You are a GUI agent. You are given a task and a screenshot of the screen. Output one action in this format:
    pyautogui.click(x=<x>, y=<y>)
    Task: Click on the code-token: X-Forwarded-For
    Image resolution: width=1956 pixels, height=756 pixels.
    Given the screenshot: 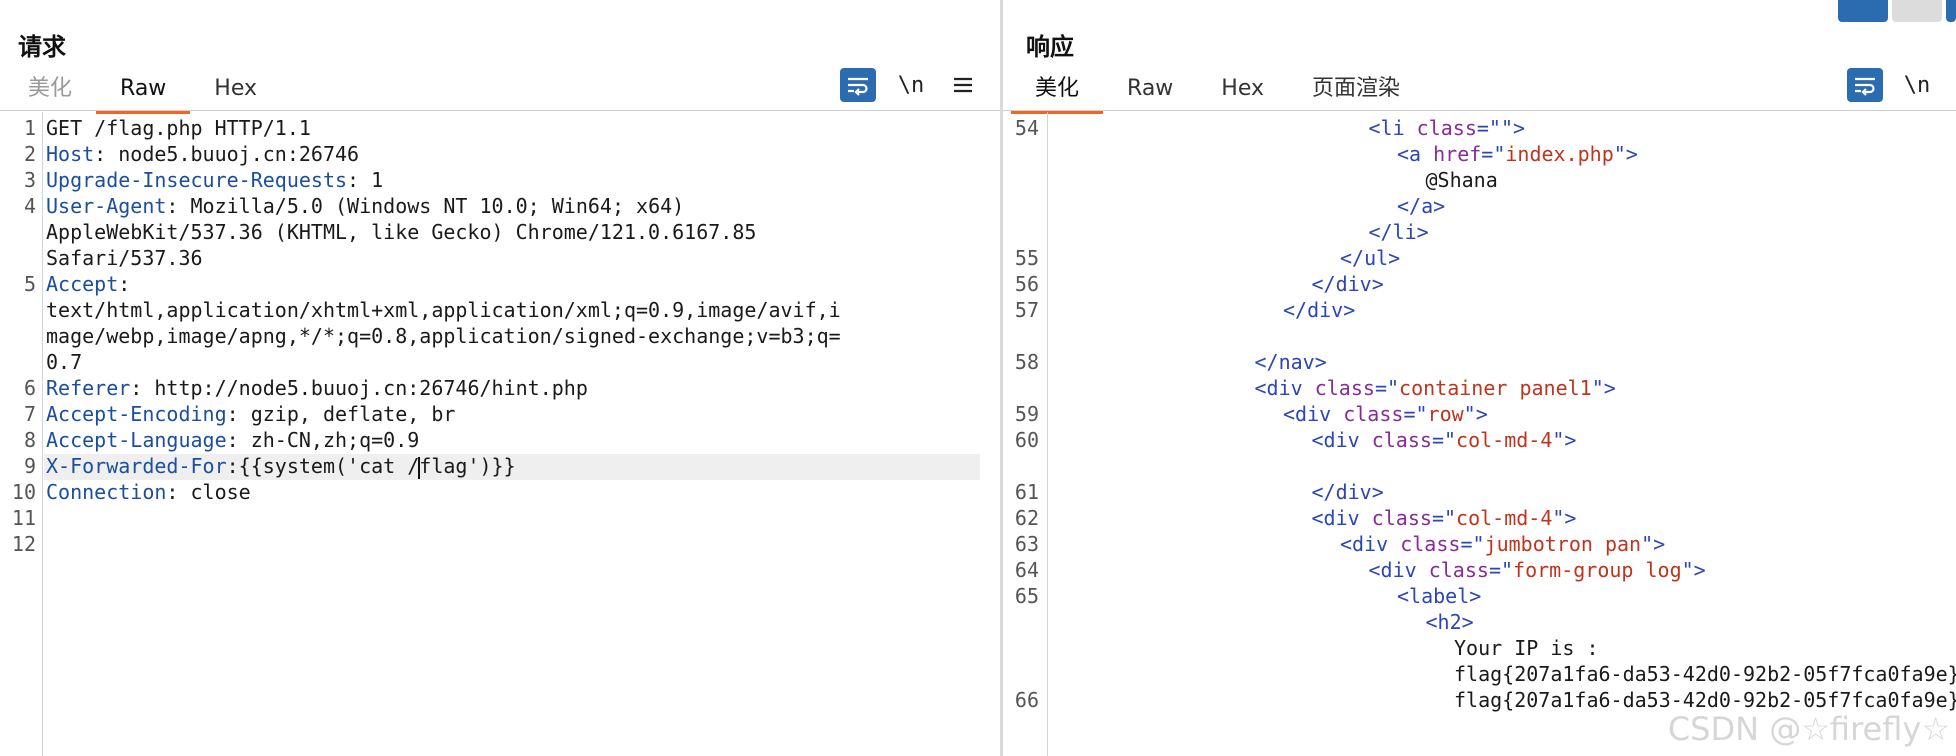 What is the action you would take?
    pyautogui.click(x=136, y=466)
    